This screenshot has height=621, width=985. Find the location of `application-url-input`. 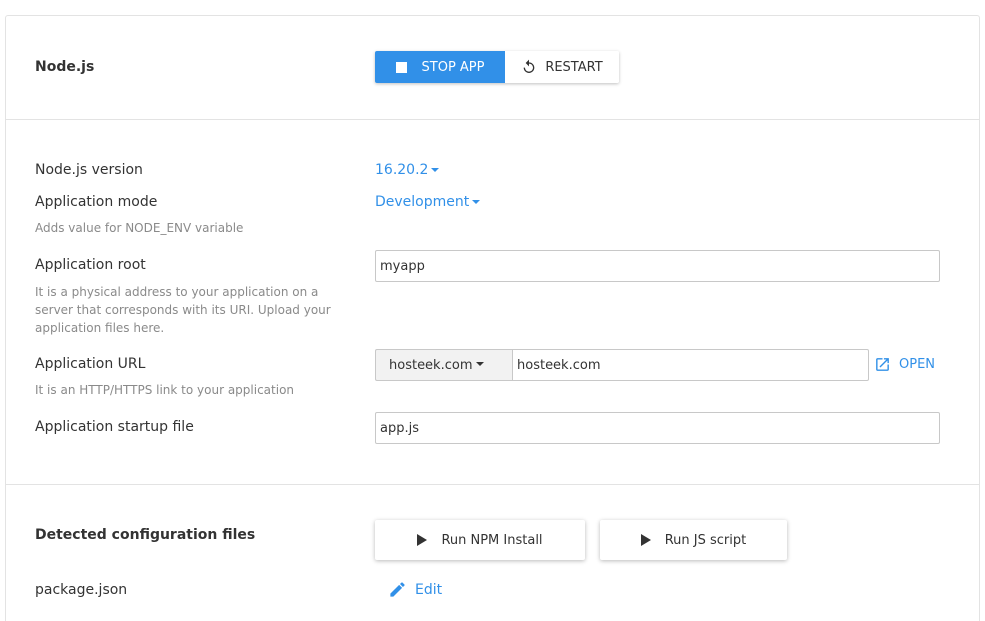

application-url-input is located at coordinates (690, 365).